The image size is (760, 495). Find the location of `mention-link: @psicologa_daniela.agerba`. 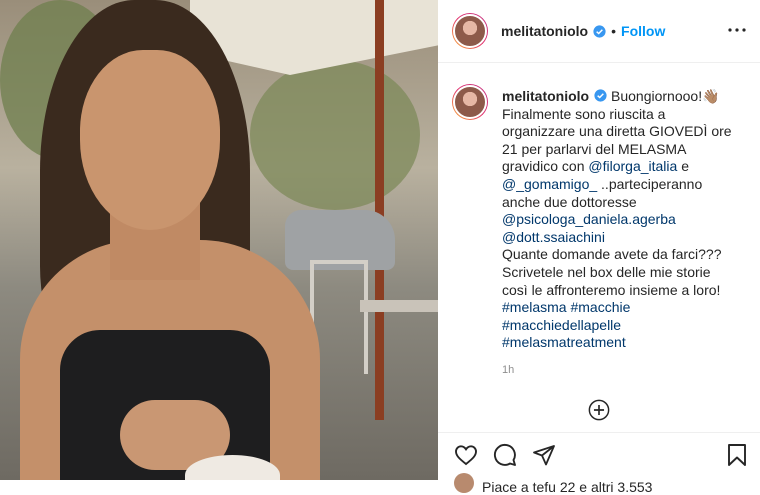

mention-link: @psicologa_daniela.agerba is located at coordinates (589, 219).